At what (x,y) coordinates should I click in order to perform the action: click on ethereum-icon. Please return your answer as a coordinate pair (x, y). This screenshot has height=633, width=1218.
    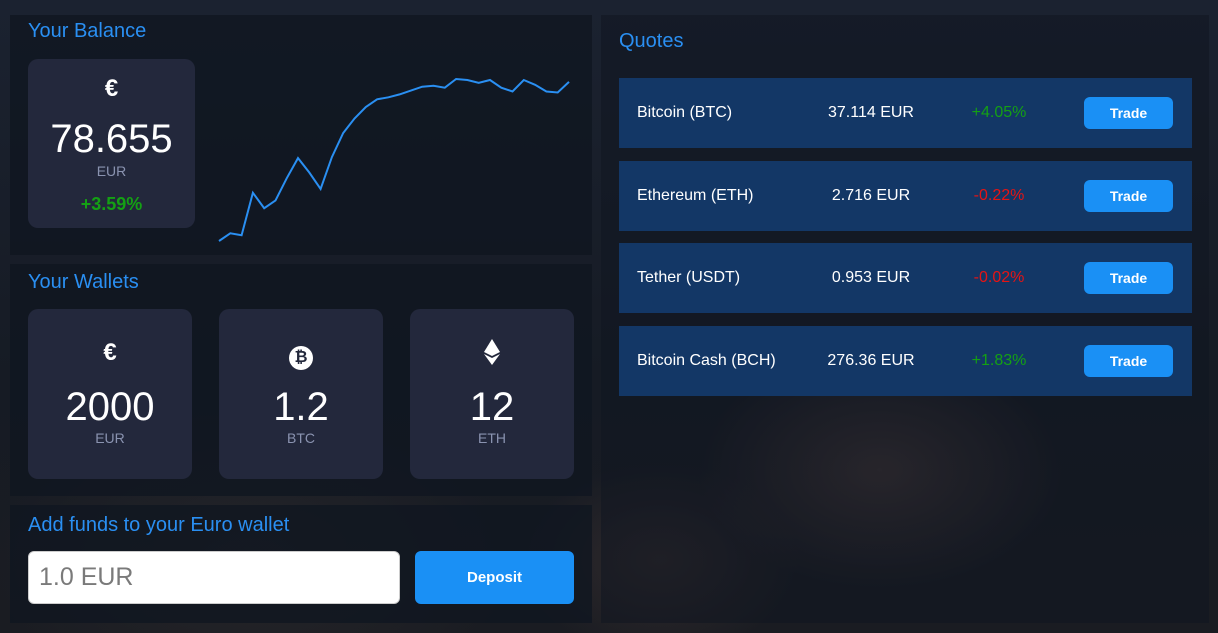
    Looking at the image, I should click on (492, 352).